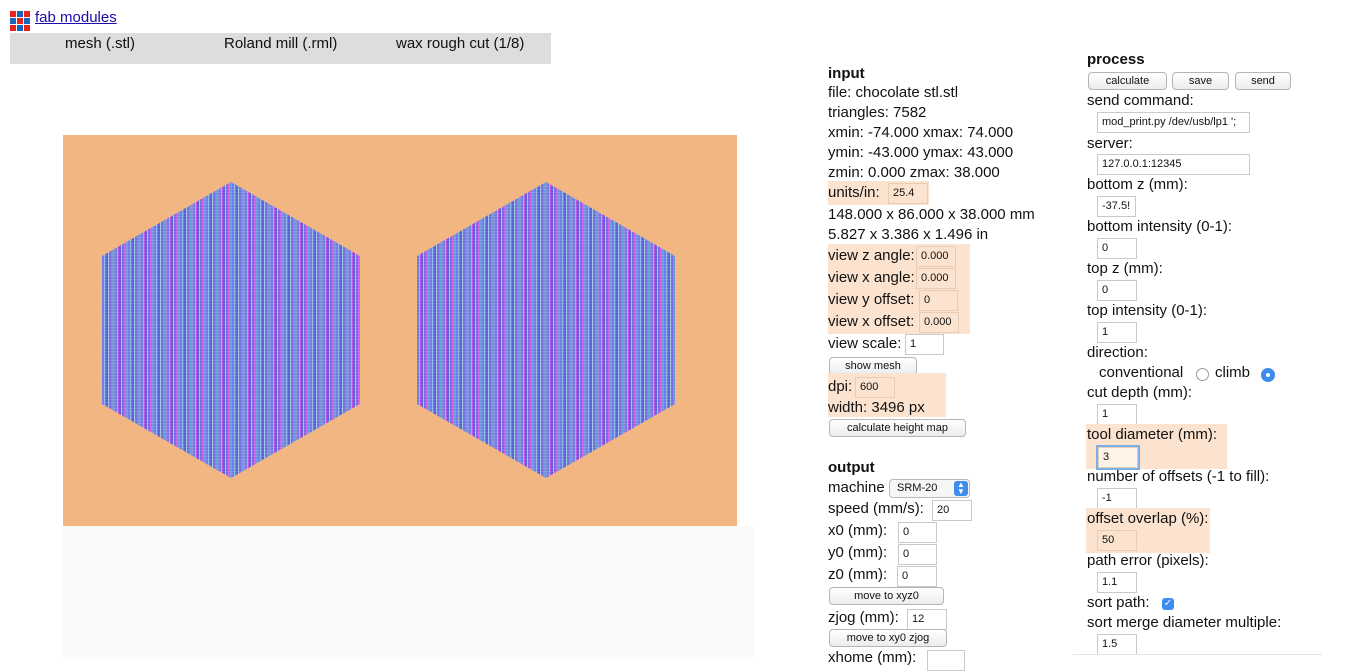 This screenshot has width=1360, height=671. Describe the element at coordinates (865, 343) in the screenshot. I see `view-scale-label: view scale:` at that location.